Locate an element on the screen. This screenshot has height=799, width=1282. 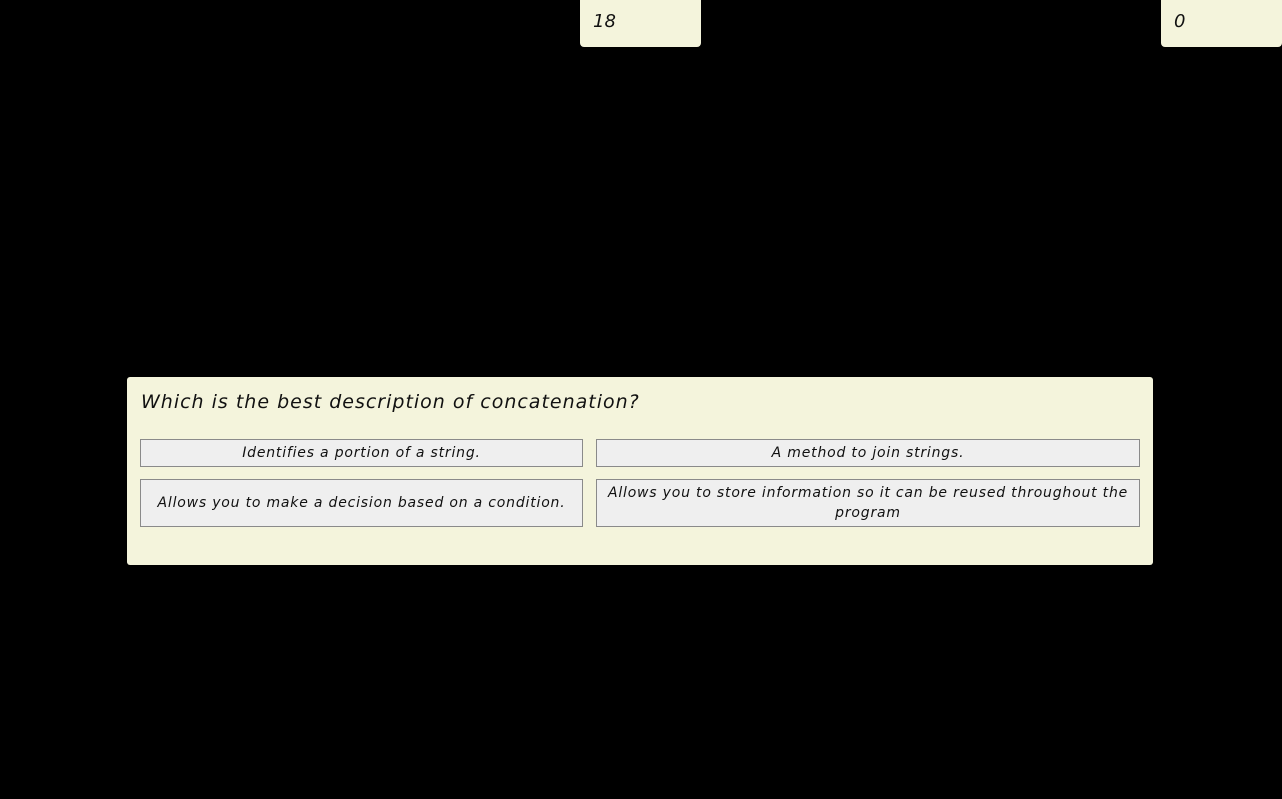
answer-button-2: A method to join strings. is located at coordinates (868, 453).